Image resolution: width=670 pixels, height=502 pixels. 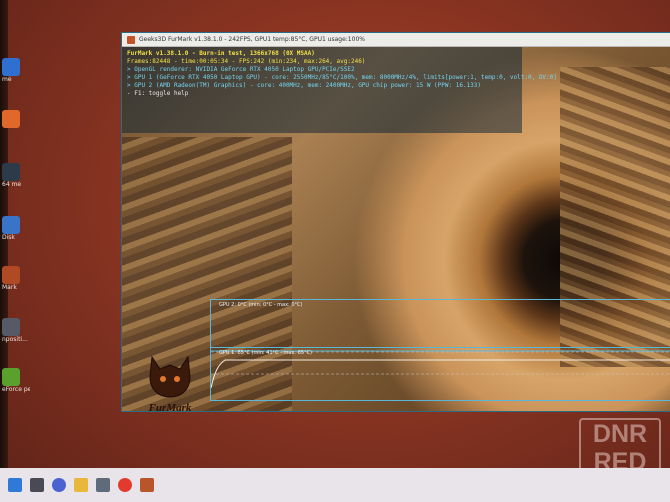 I want to click on desktop-icon-label: Disk, so click(x=8, y=237).